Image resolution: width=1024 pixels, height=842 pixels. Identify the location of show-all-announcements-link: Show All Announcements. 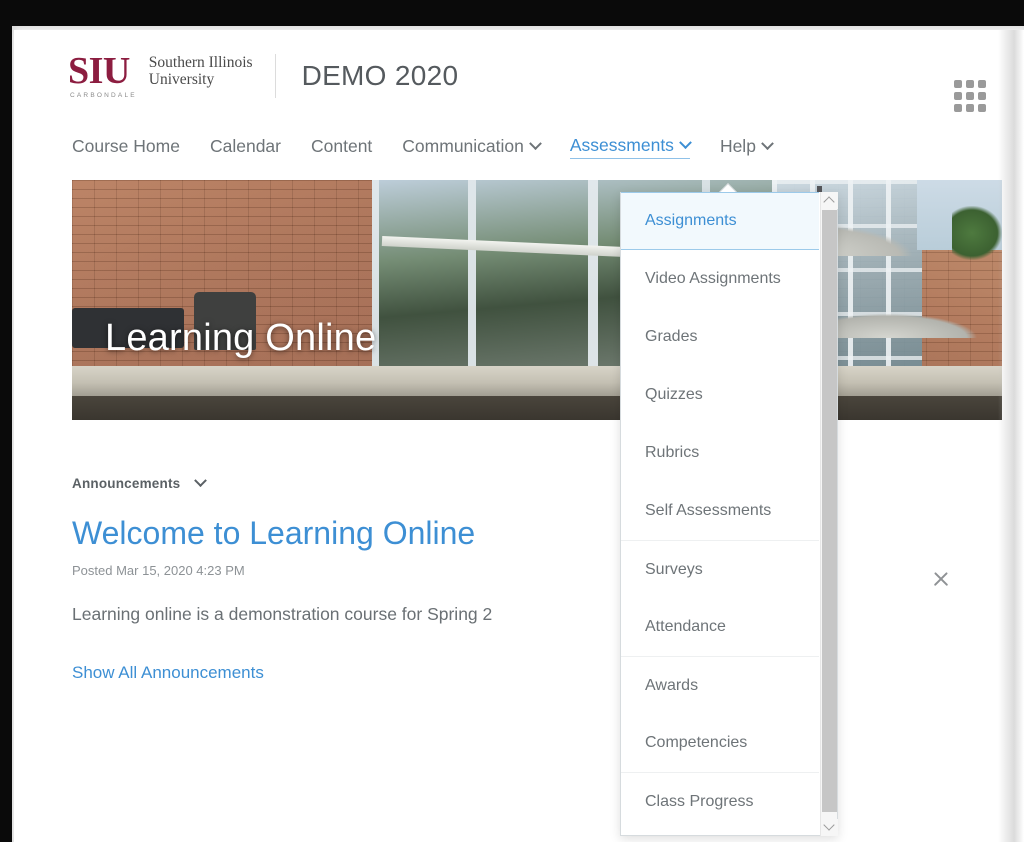
(548, 673).